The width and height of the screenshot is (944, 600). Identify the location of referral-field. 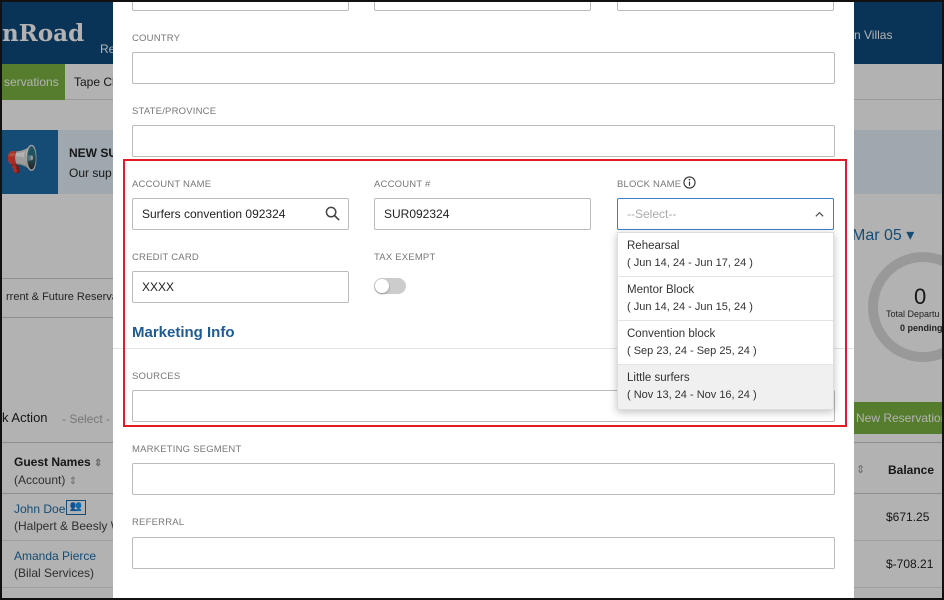
(483, 553).